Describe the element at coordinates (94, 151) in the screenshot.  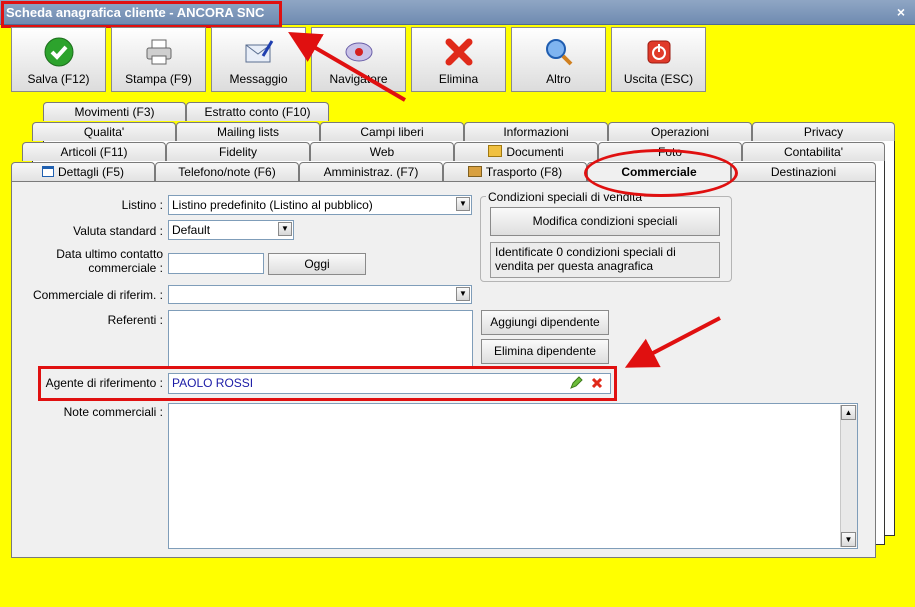
I see `tab-articoli: Articoli (F11)` at that location.